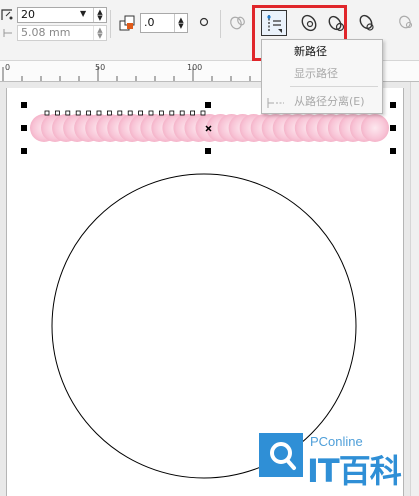 This screenshot has width=419, height=496. Describe the element at coordinates (276, 106) in the screenshot. I see `detach-path-icon` at that location.